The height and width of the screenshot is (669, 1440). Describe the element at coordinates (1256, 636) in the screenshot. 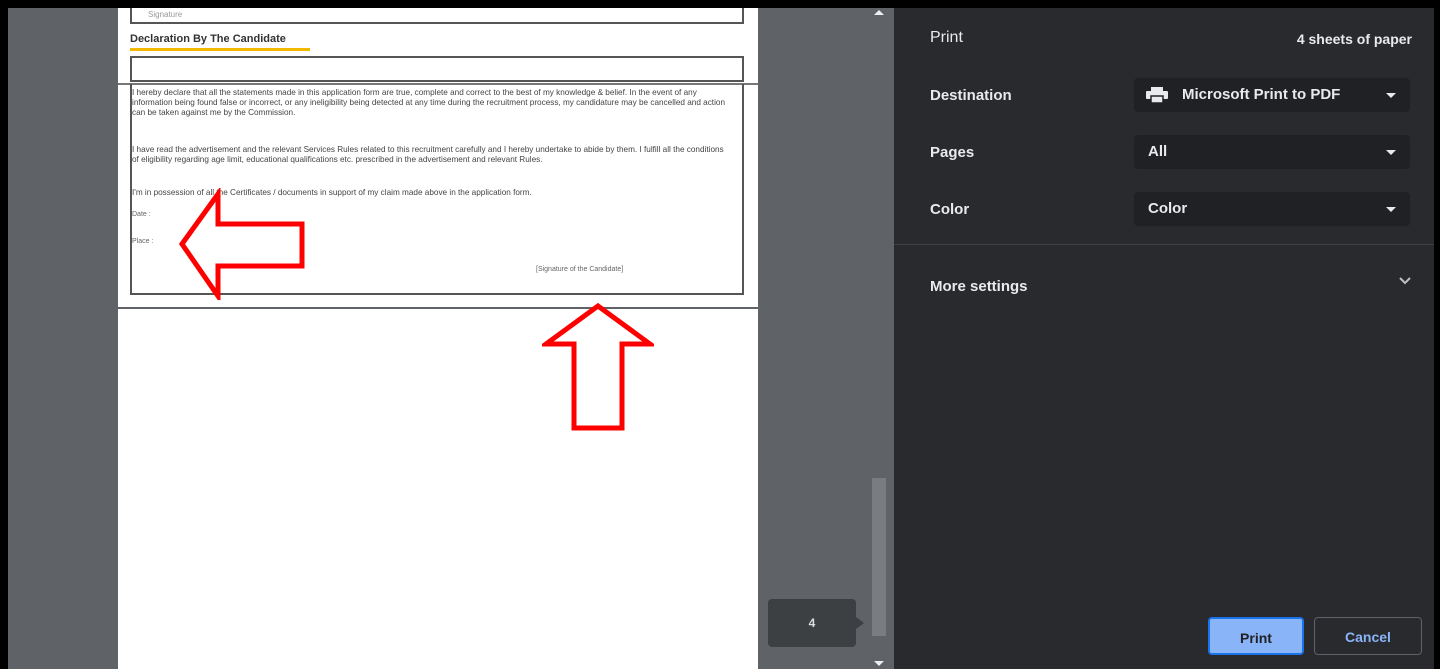

I see `print-button: Print` at that location.